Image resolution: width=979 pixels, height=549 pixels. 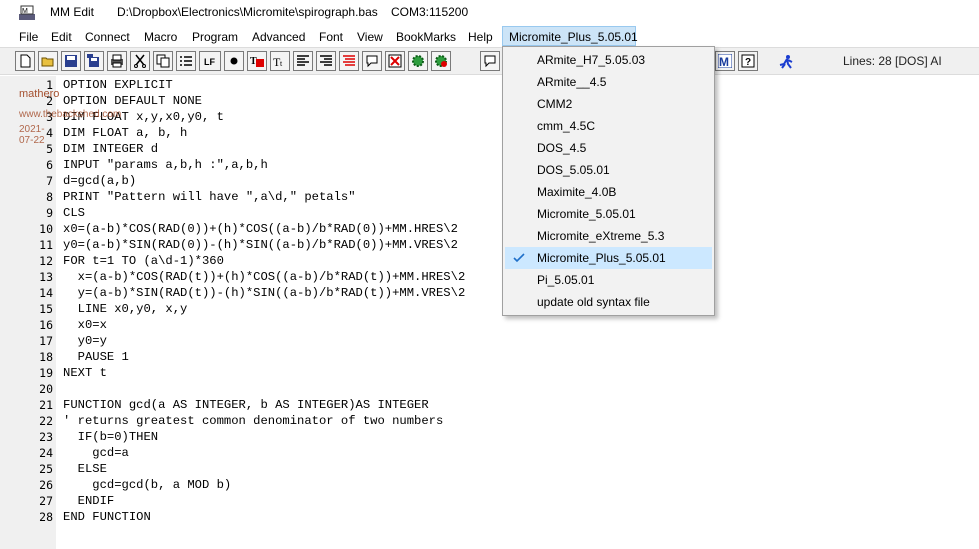 I want to click on dropdown-item: CMM2, so click(x=608, y=104).